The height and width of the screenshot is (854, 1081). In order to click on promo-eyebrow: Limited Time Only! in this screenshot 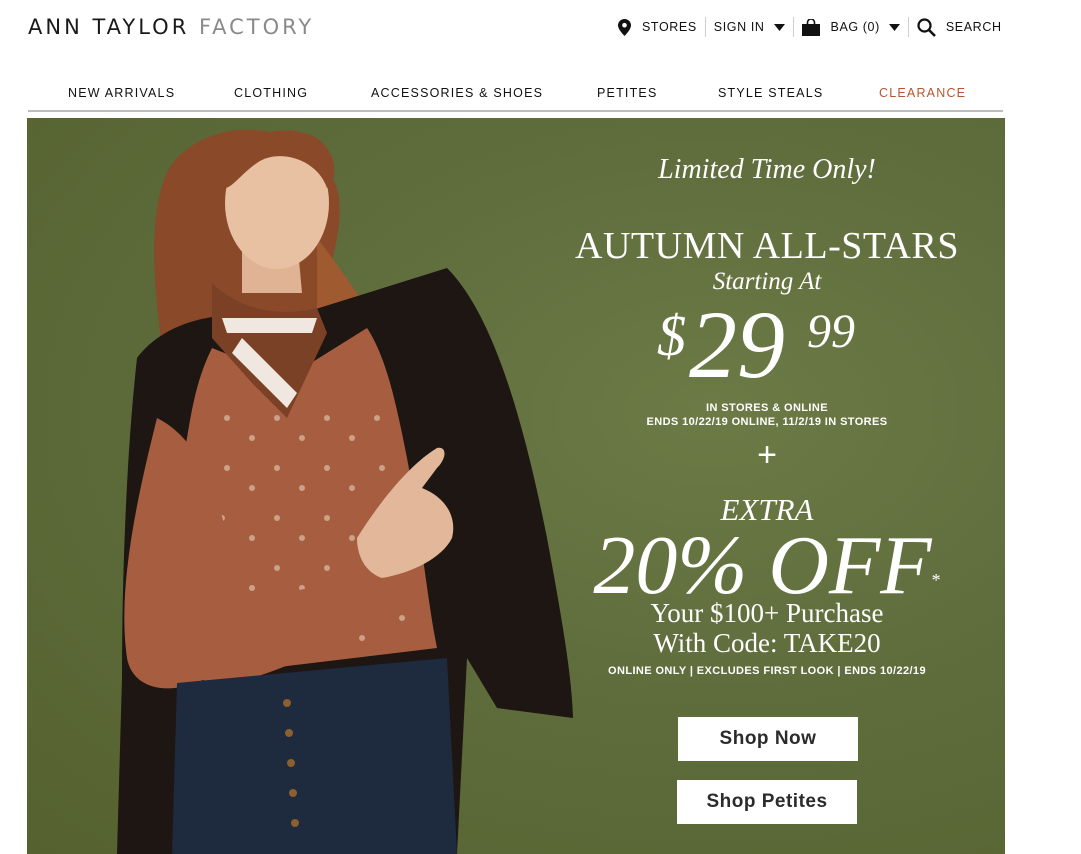, I will do `click(767, 169)`.